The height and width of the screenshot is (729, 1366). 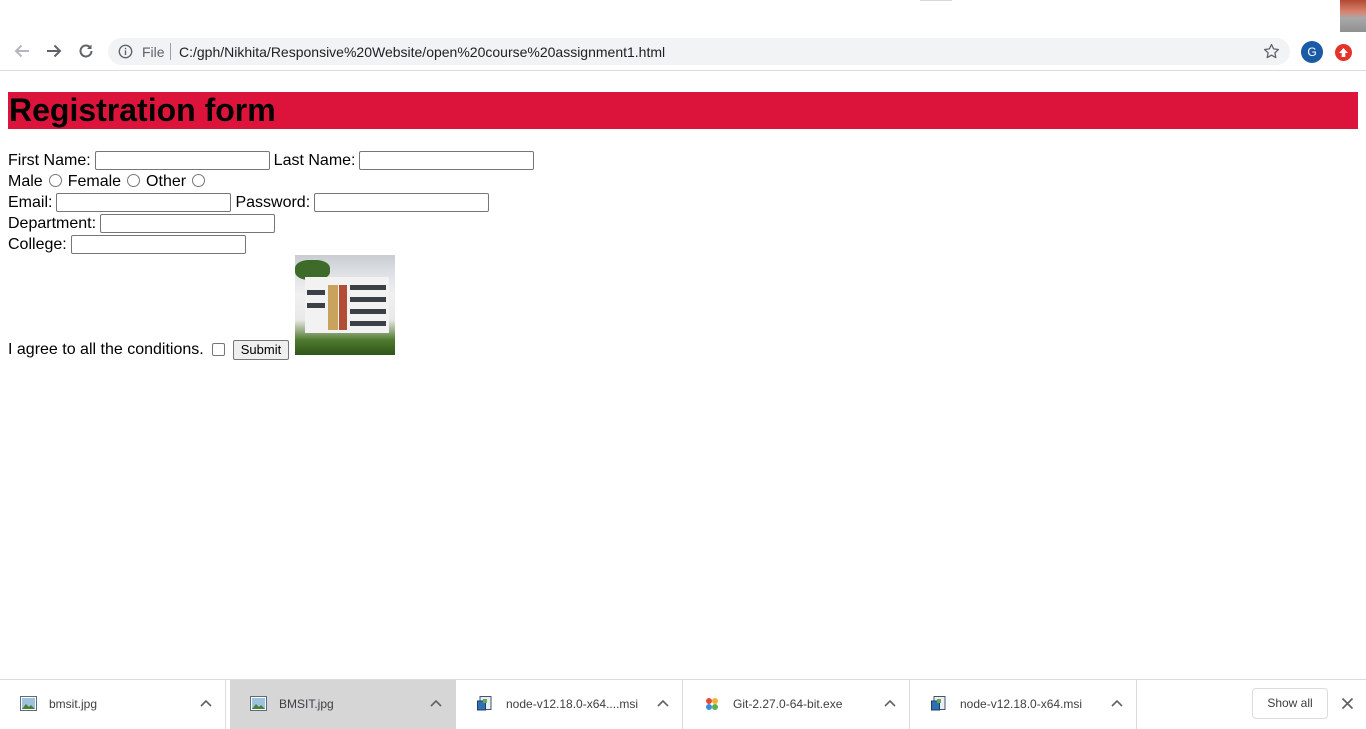 I want to click on git-installer-icon, so click(x=712, y=704).